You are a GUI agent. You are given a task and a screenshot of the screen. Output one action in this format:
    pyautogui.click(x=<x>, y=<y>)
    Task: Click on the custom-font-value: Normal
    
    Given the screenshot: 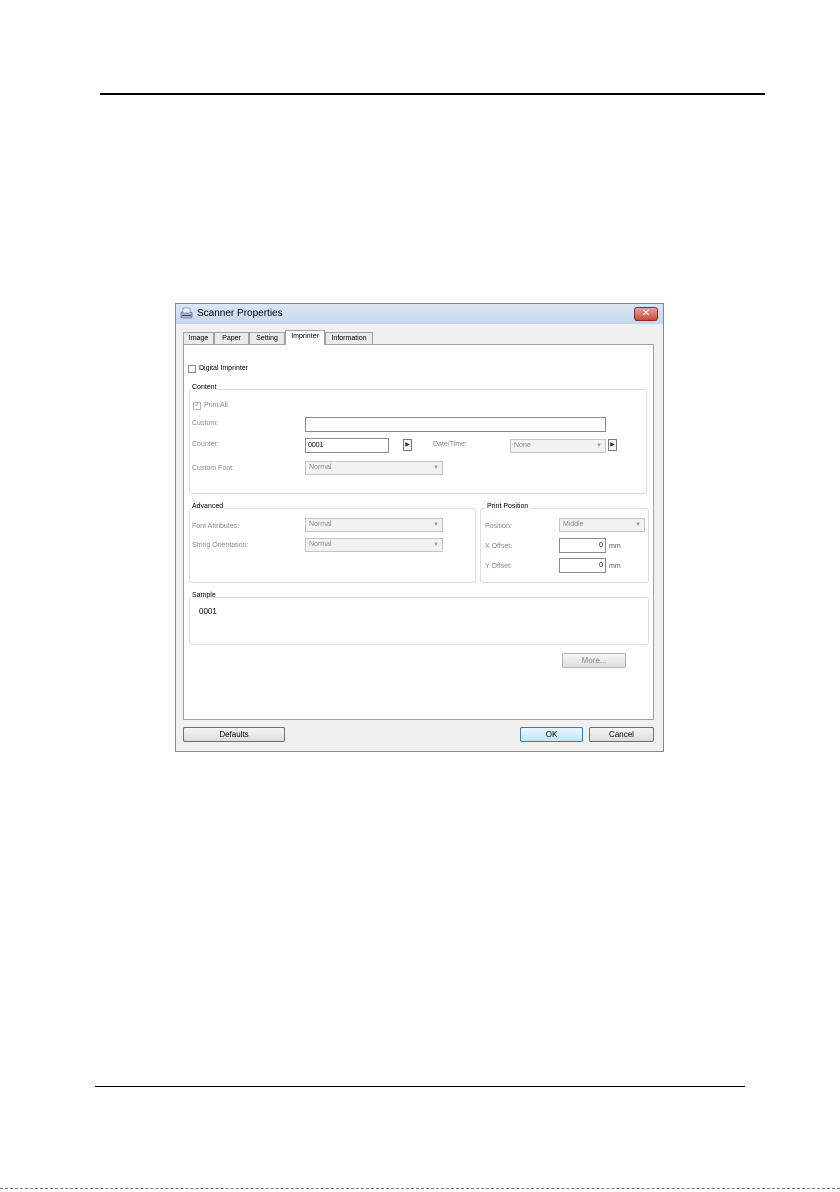 What is the action you would take?
    pyautogui.click(x=320, y=467)
    